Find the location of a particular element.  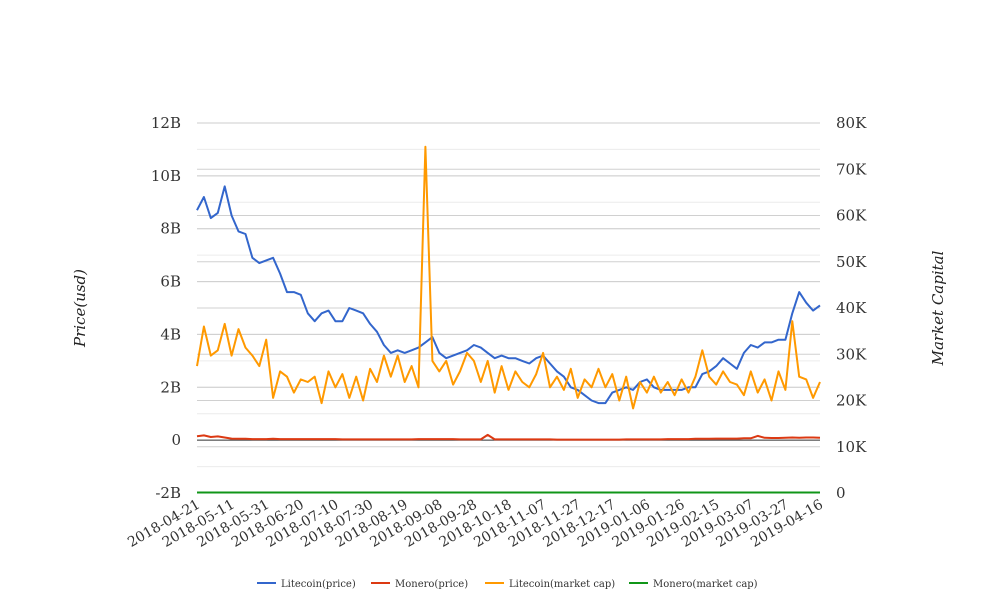

right-tick-label: 80K is located at coordinates (851, 123).